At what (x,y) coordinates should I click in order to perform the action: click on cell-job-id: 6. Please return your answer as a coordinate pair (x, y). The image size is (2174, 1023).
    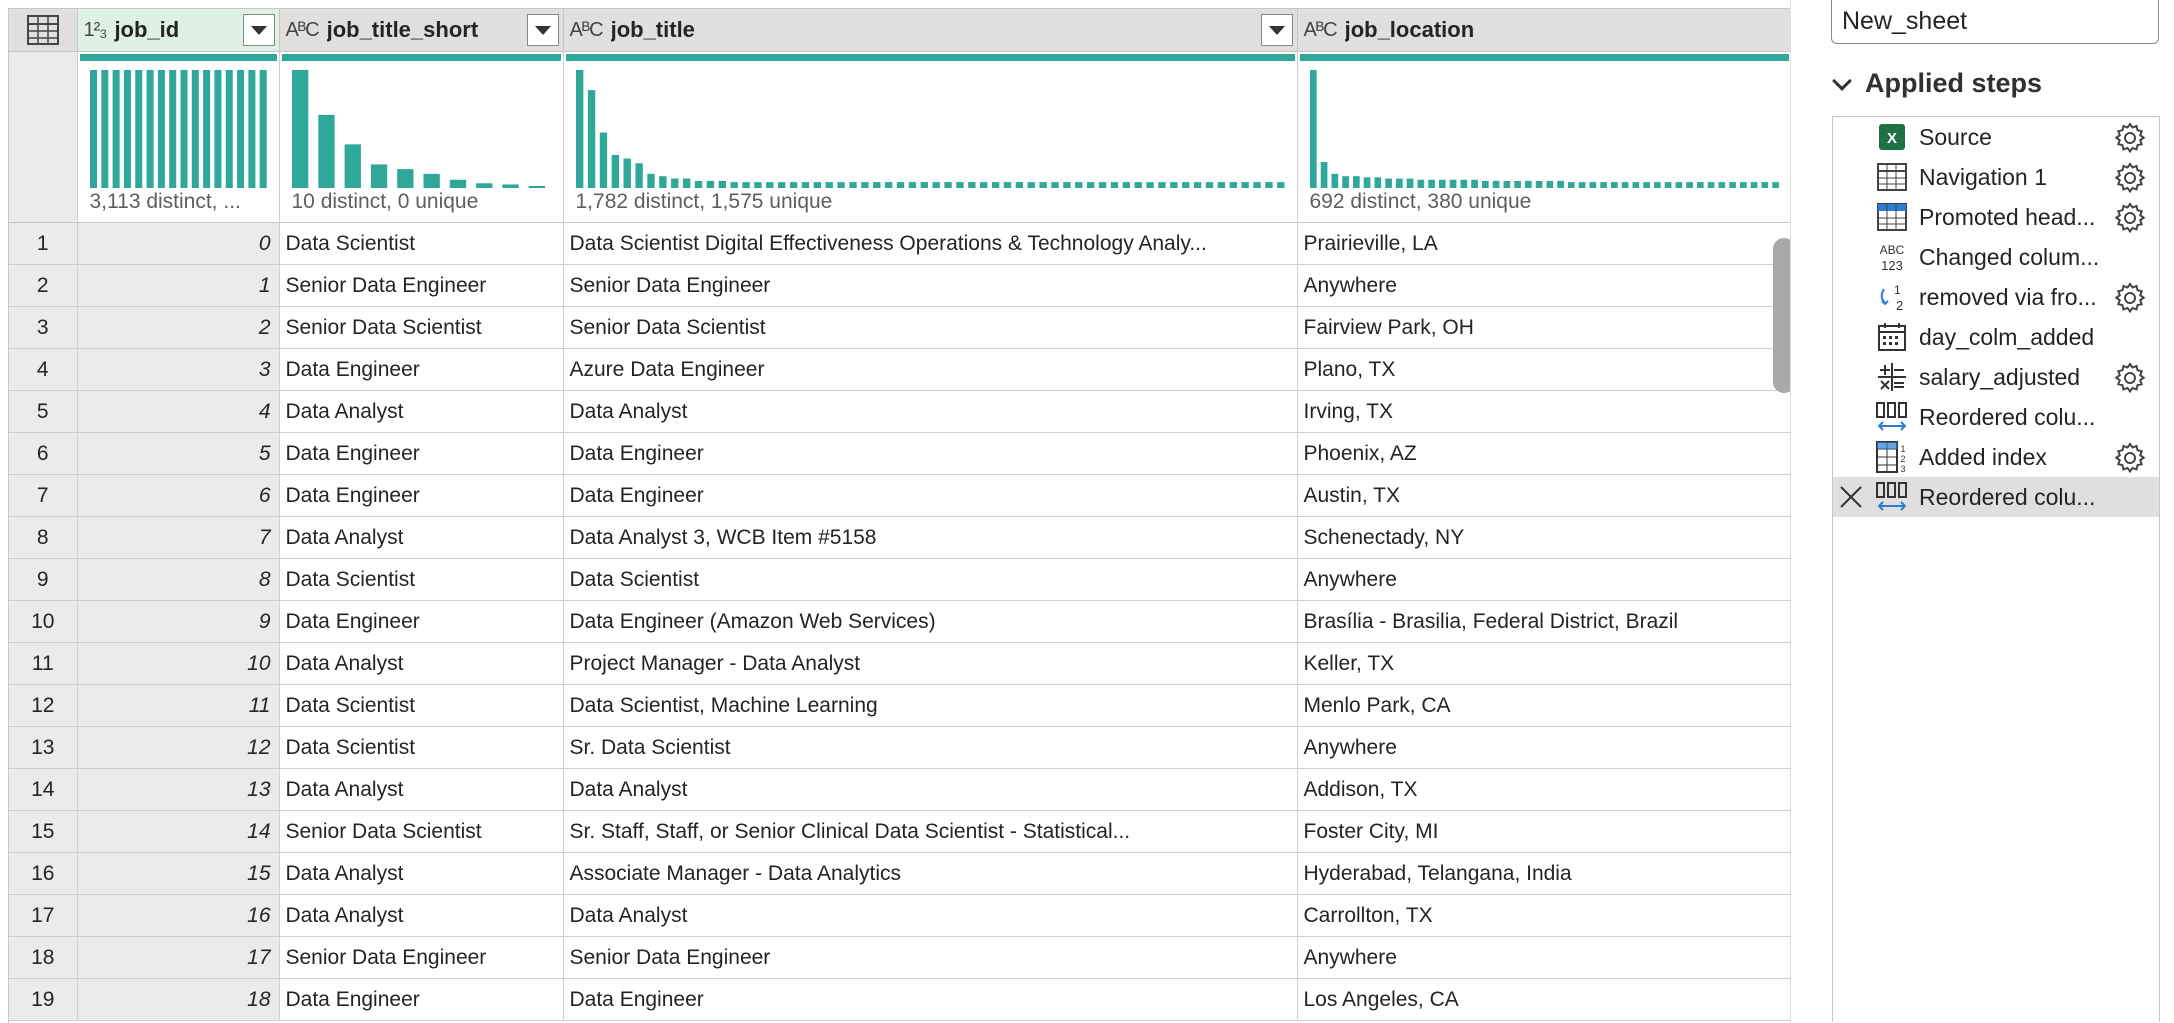
    Looking at the image, I should click on (178, 495).